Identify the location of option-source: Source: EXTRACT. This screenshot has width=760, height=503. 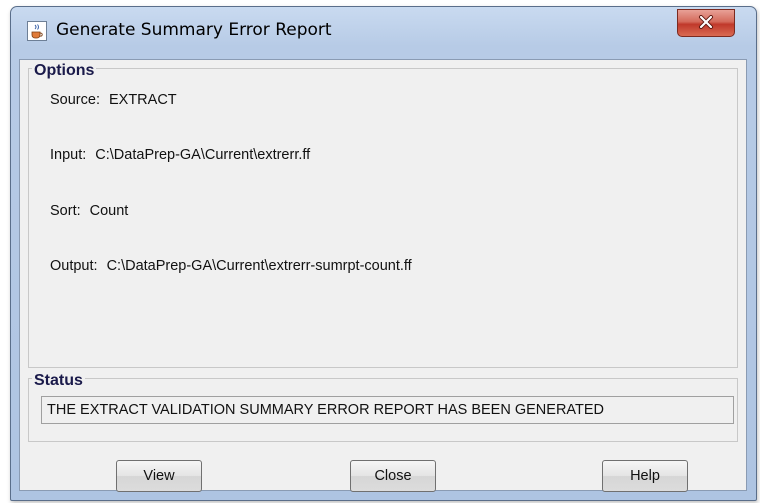
(113, 100).